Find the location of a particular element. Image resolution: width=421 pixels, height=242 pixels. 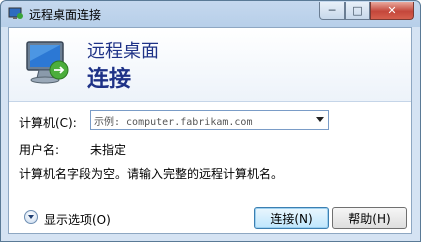

help-button-label: 帮助(H) is located at coordinates (369, 218).